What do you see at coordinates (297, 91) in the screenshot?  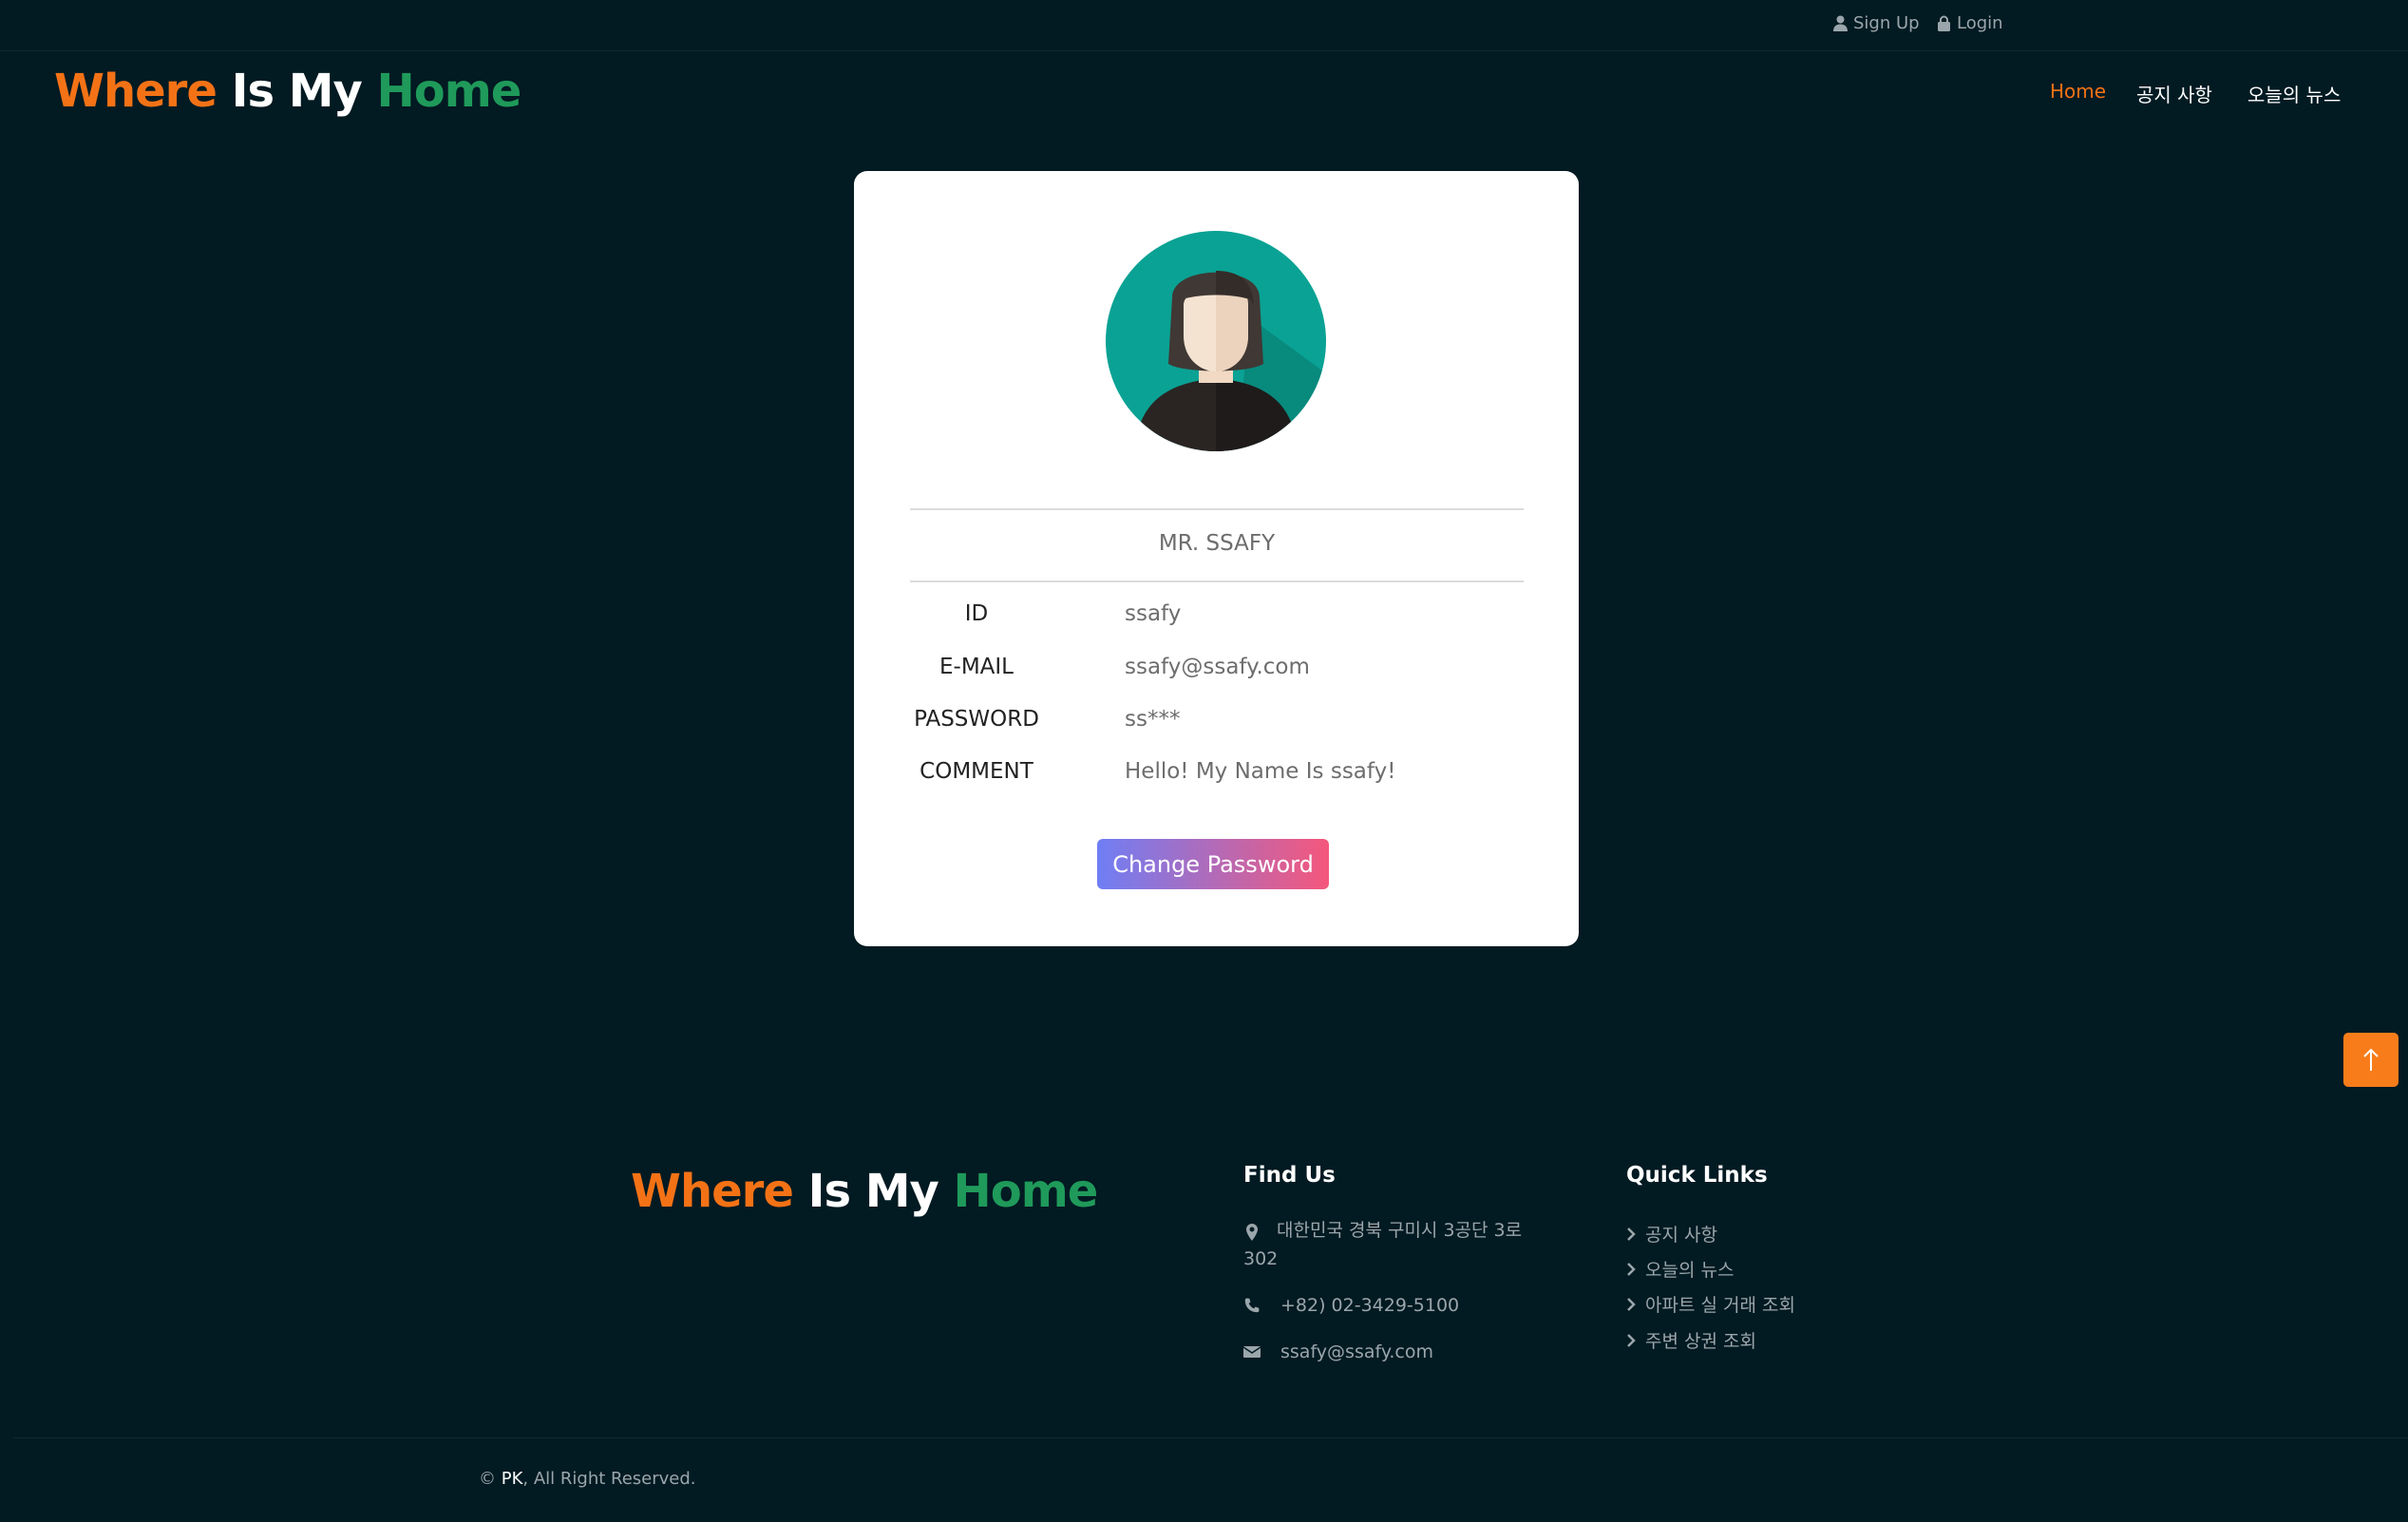 I see `logo-word-is-my: Is My` at bounding box center [297, 91].